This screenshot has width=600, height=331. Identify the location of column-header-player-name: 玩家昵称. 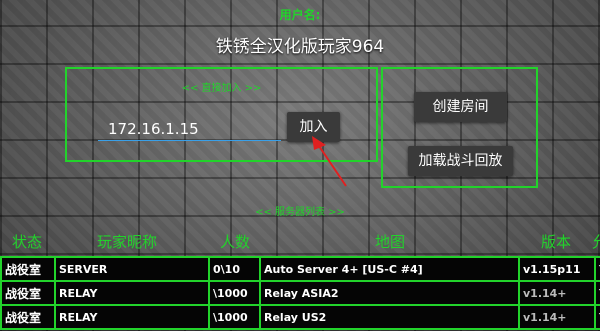
(127, 241).